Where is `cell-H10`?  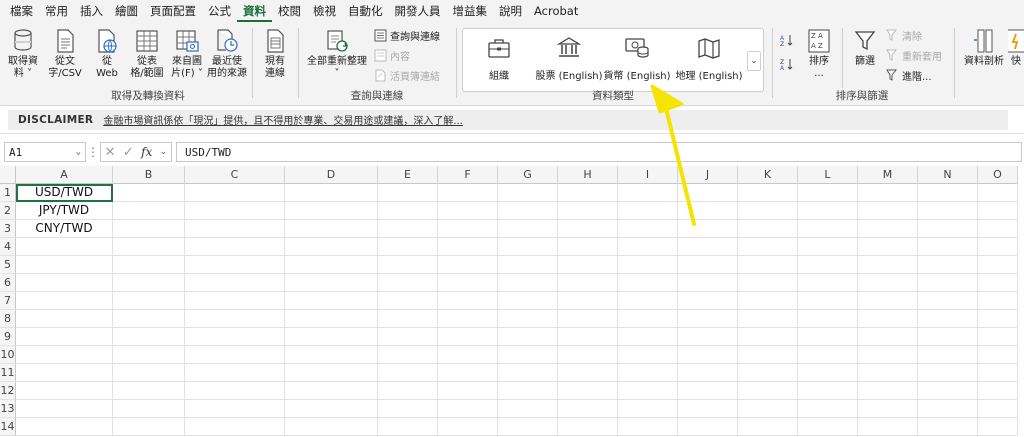 cell-H10 is located at coordinates (588, 355).